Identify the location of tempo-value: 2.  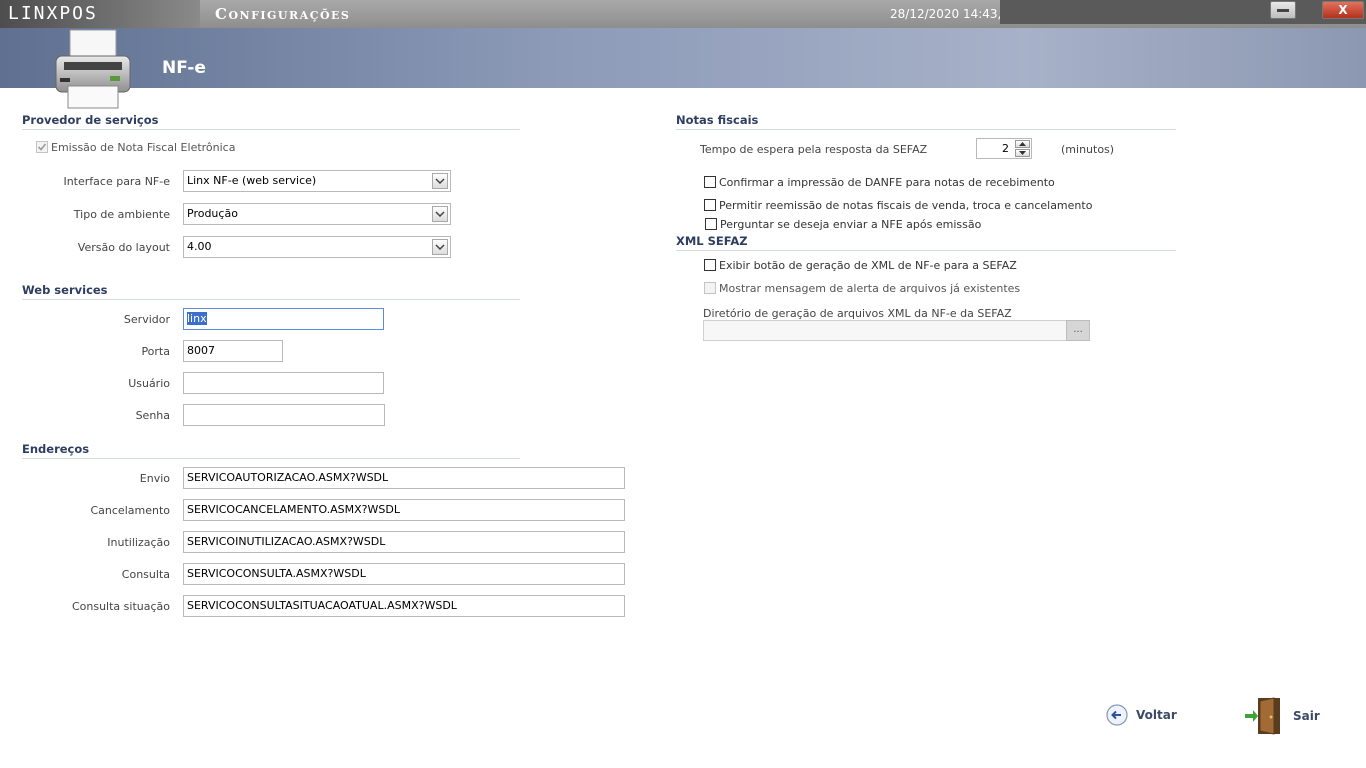
(1005, 148).